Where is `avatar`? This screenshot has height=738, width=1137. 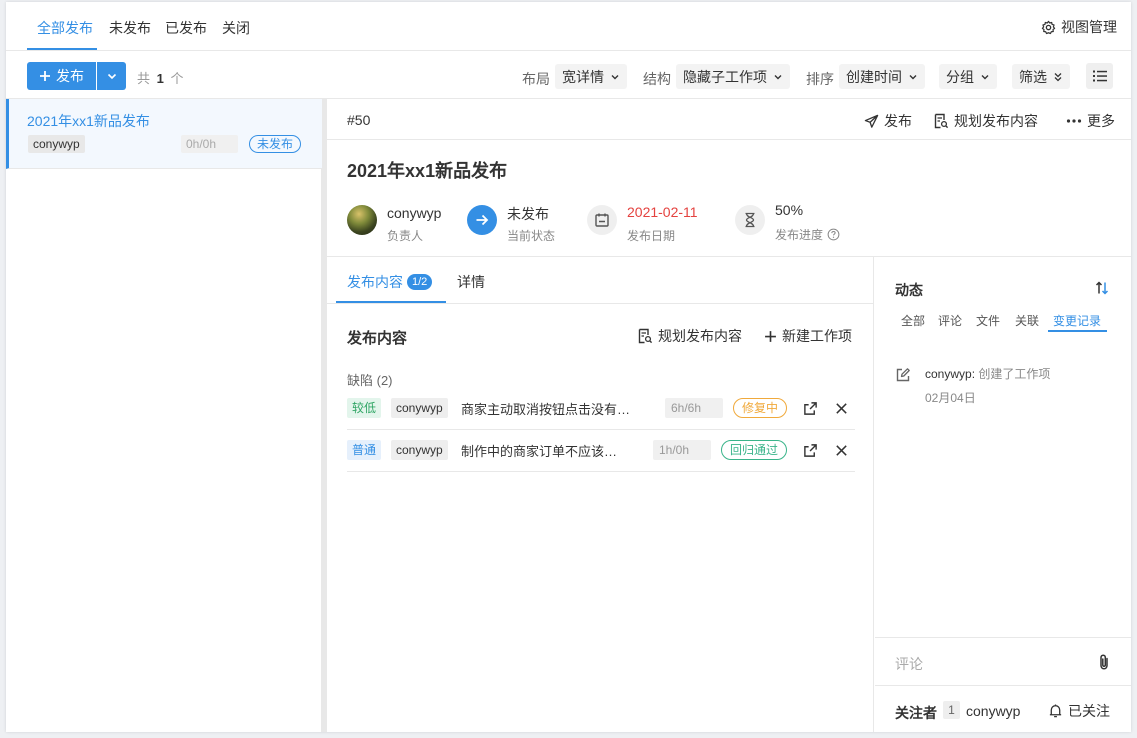
avatar is located at coordinates (362, 220).